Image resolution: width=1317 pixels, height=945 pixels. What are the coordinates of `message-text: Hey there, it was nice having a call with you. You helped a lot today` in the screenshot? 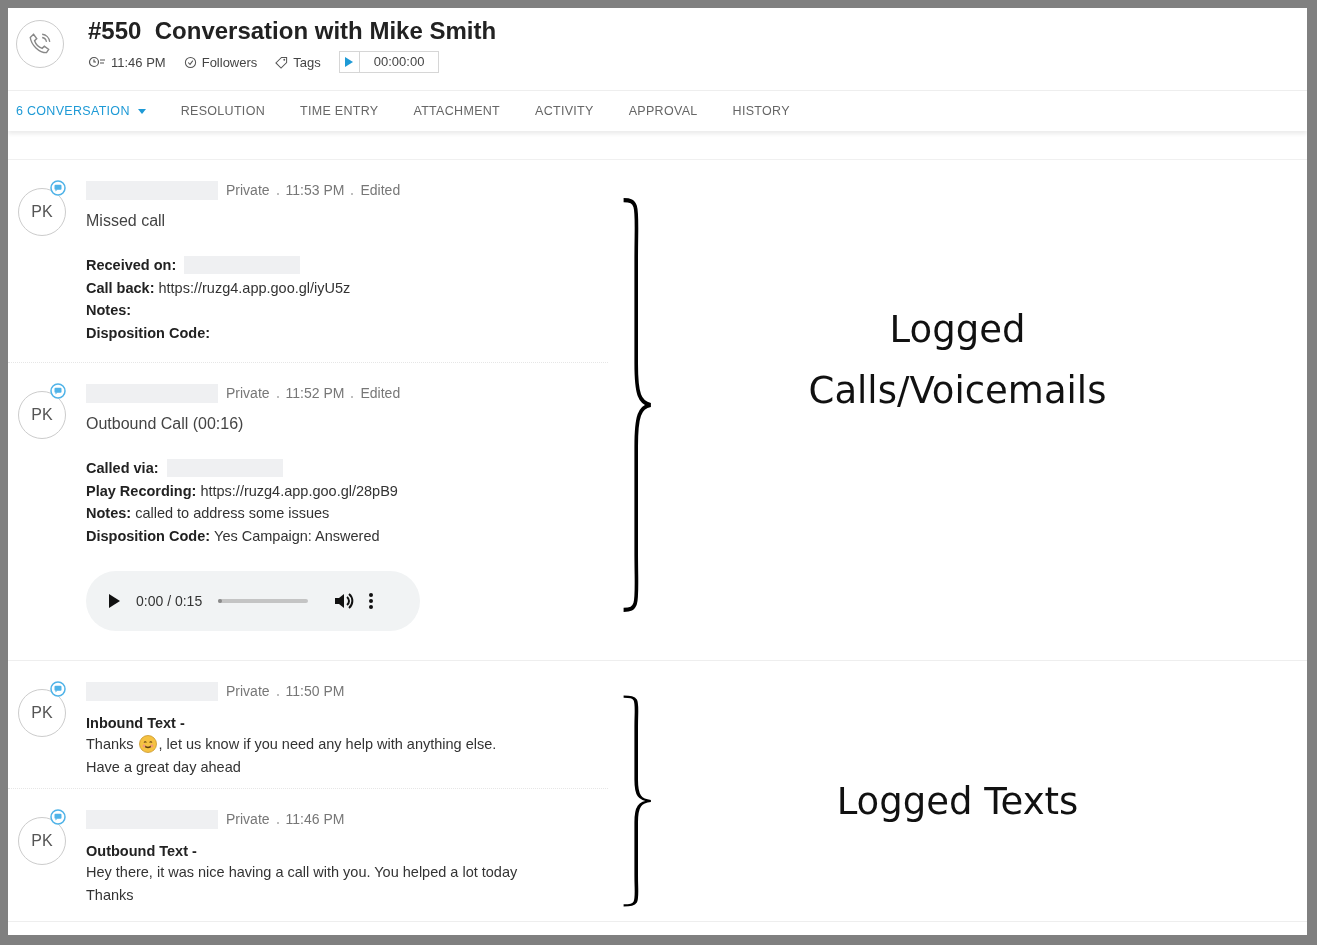 It's located at (302, 872).